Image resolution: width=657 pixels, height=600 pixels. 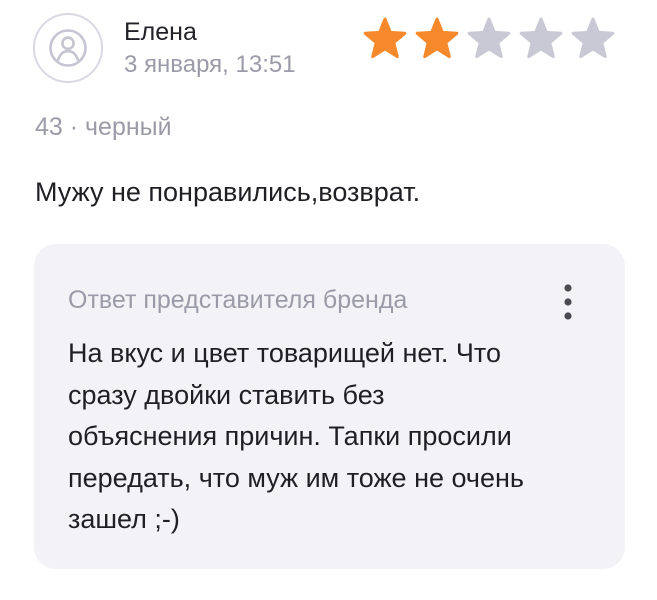 I want to click on user-icon, so click(x=68, y=48).